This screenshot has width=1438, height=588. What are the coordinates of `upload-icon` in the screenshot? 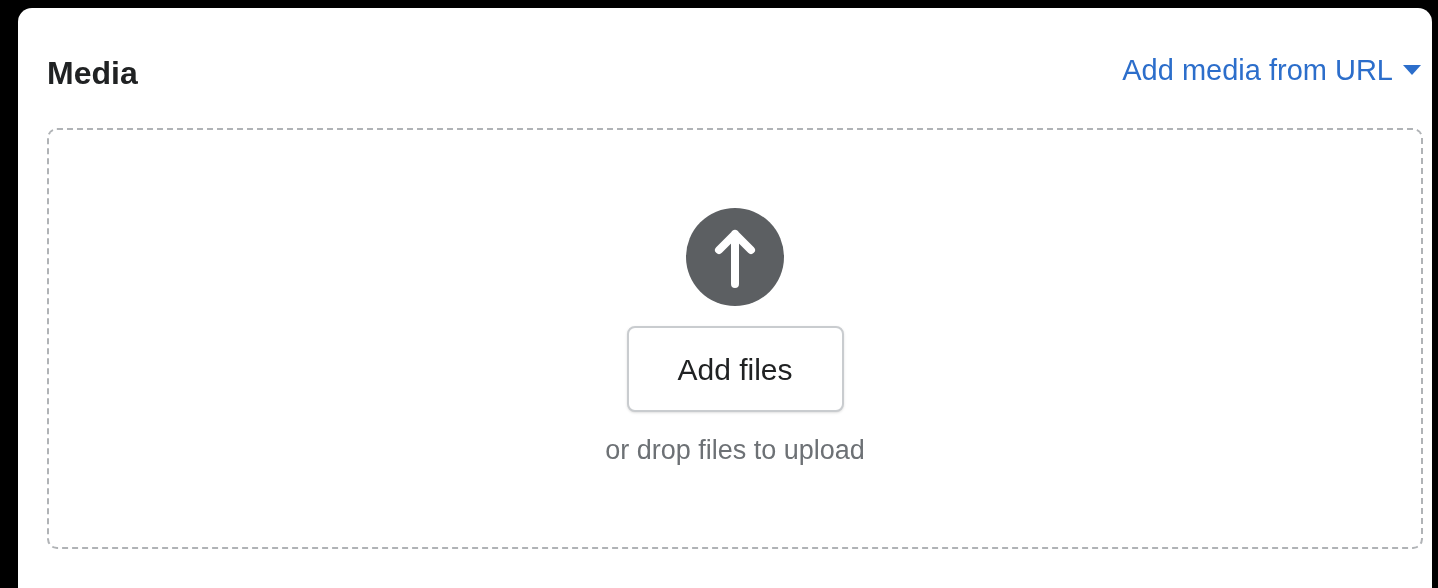 It's located at (735, 257).